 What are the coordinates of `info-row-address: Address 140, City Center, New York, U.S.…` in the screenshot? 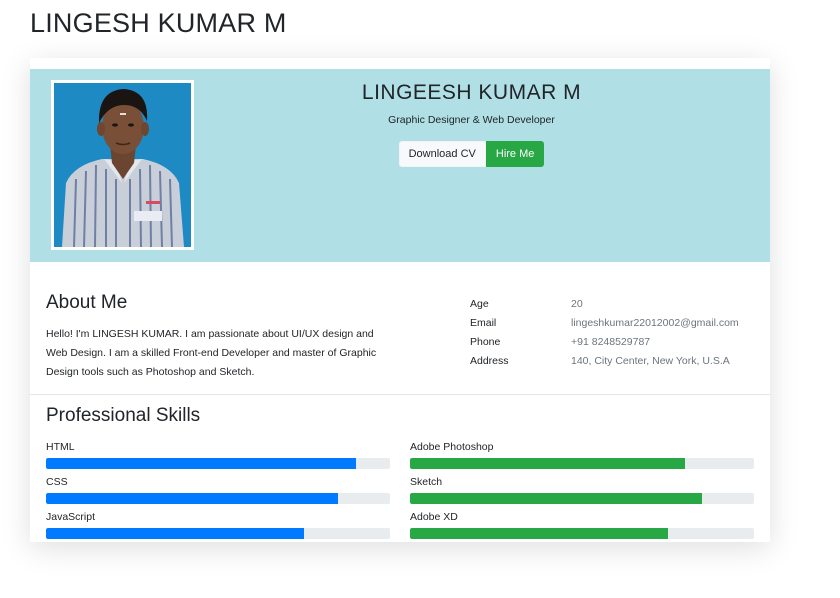 It's located at (604, 361).